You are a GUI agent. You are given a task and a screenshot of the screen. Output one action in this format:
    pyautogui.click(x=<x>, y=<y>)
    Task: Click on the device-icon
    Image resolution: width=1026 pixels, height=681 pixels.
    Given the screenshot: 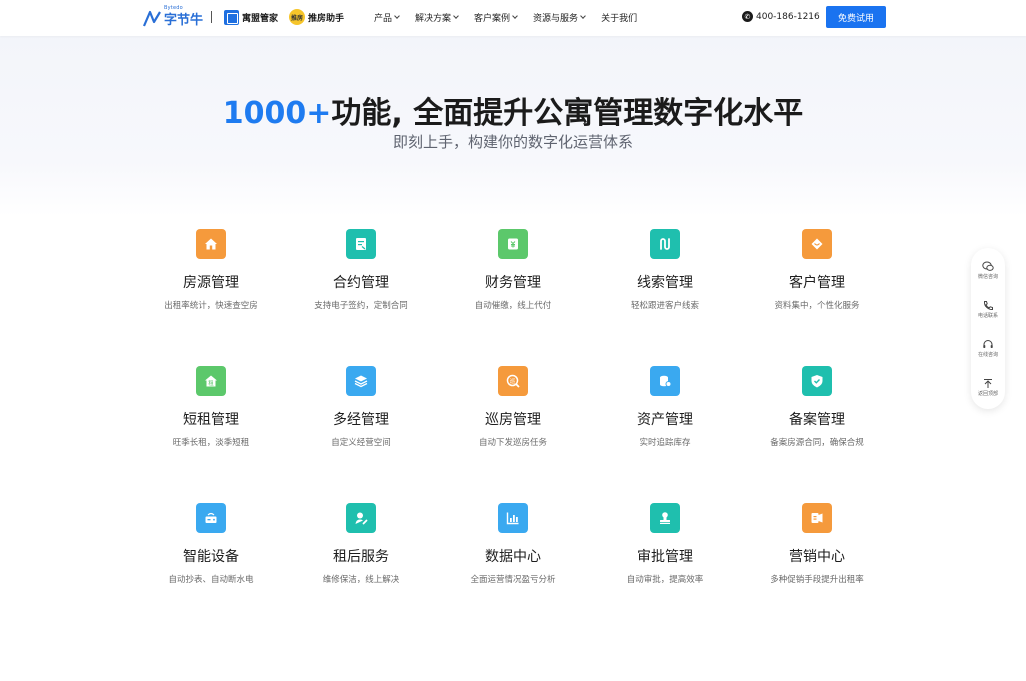 What is the action you would take?
    pyautogui.click(x=211, y=518)
    